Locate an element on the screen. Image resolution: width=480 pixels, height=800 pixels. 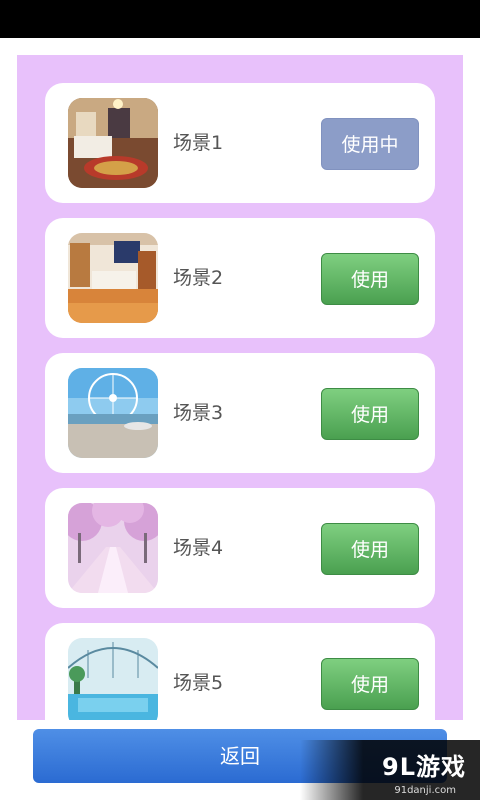
watermark-site: 91danji.com is located at coordinates (425, 790).